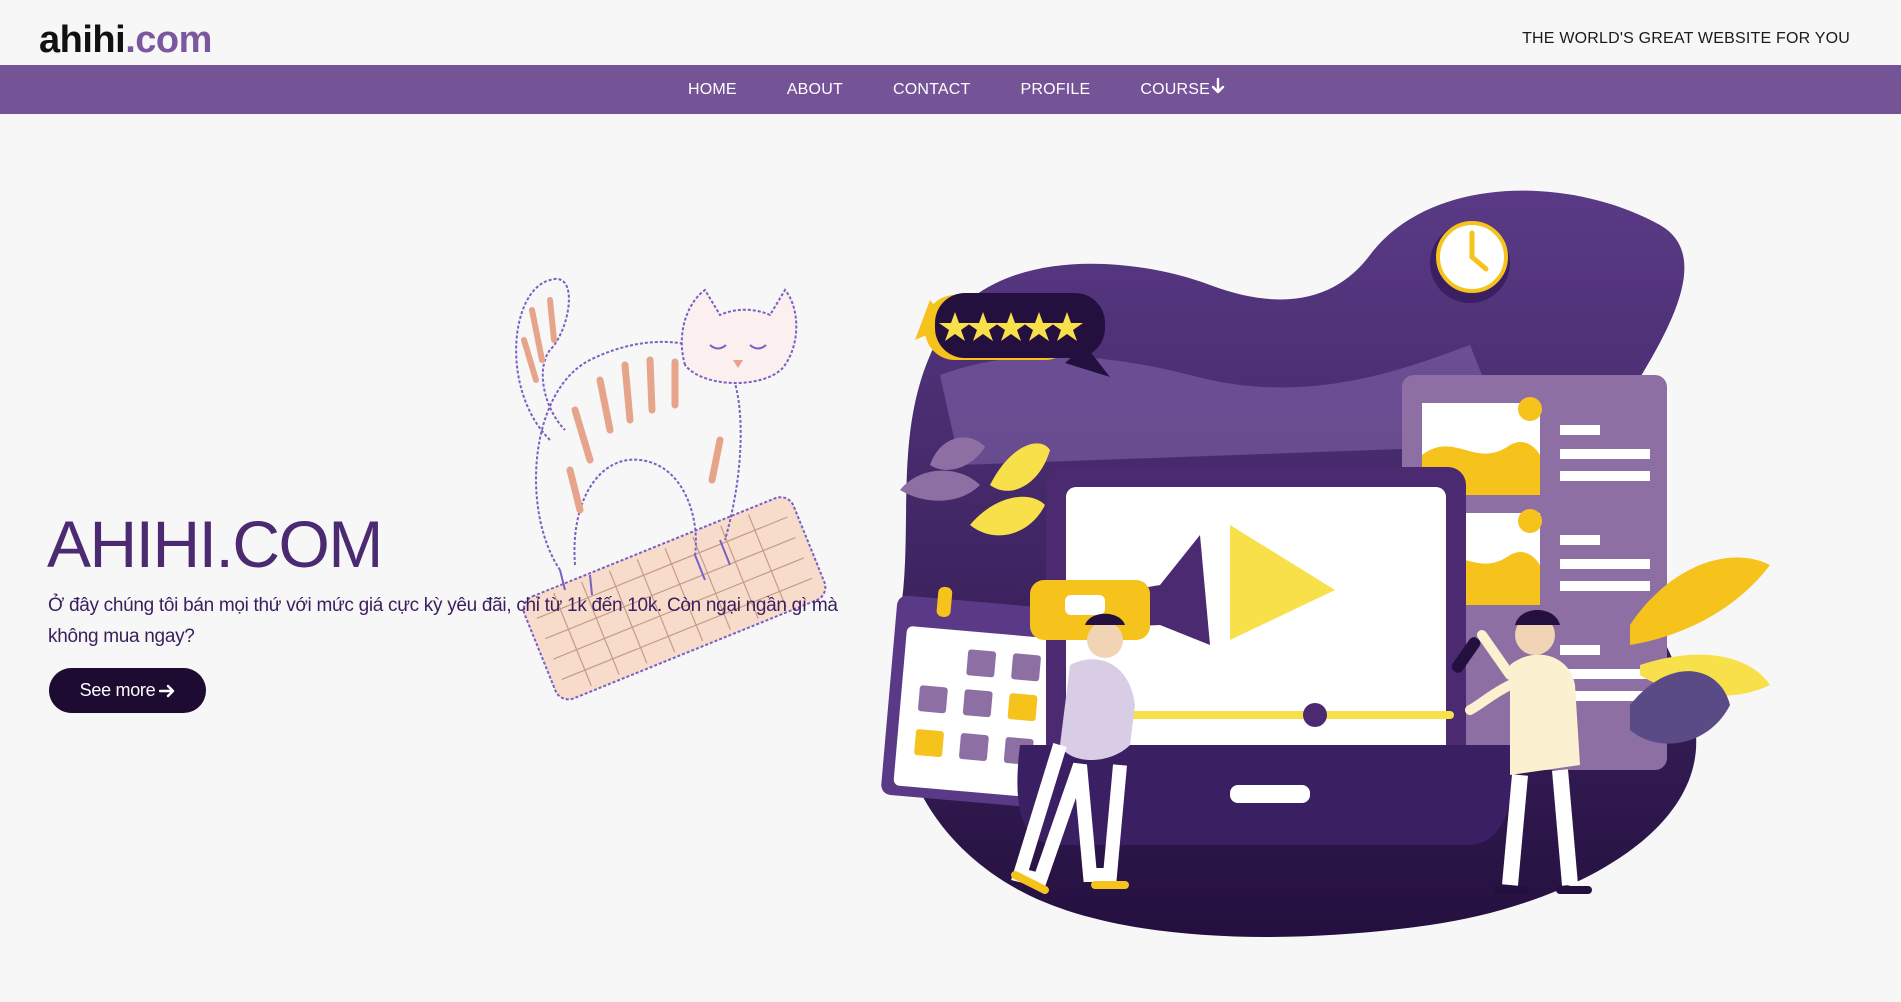 This screenshot has width=1901, height=1002. I want to click on nav-item-contact: CONTACT, so click(932, 89).